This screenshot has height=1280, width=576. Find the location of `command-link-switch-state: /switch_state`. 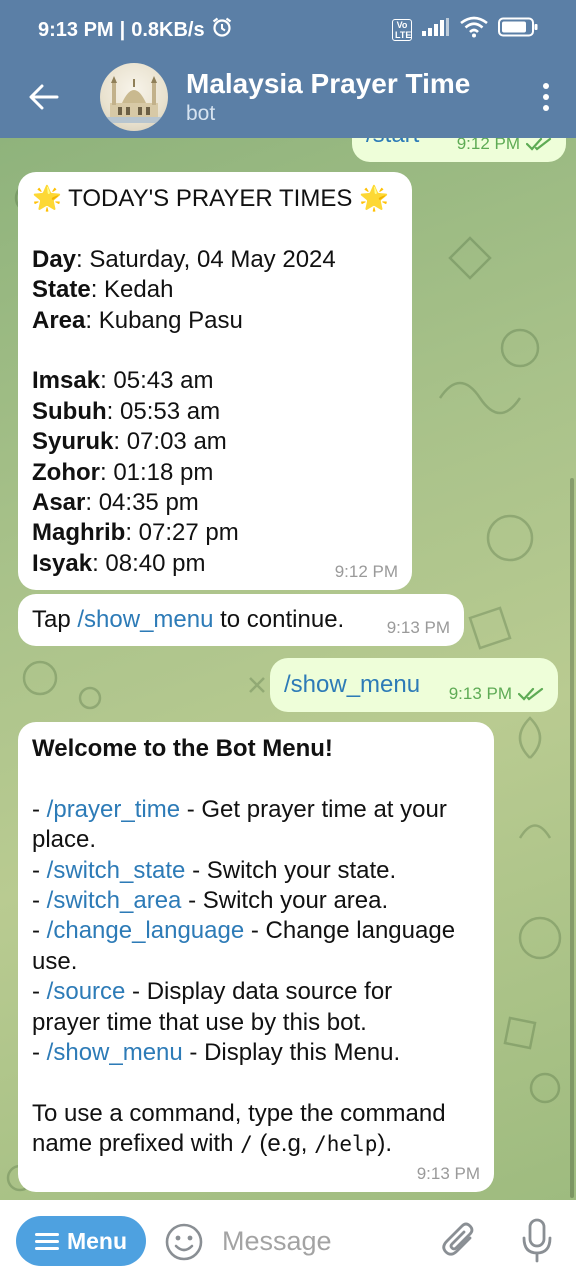

command-link-switch-state: /switch_state is located at coordinates (116, 870).